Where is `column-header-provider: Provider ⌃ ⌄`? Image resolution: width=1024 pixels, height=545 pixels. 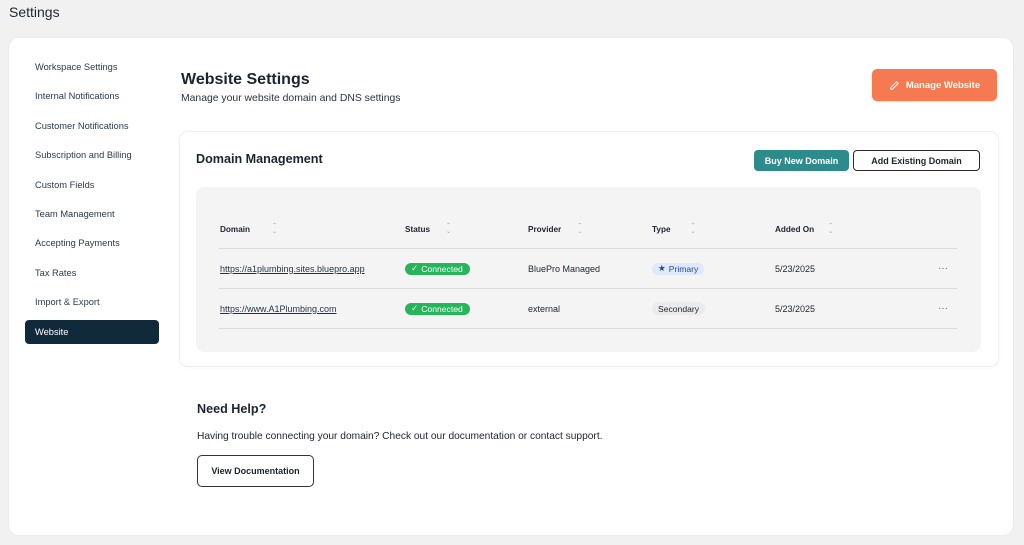
column-header-provider: Provider ⌃ ⌄ is located at coordinates (555, 229).